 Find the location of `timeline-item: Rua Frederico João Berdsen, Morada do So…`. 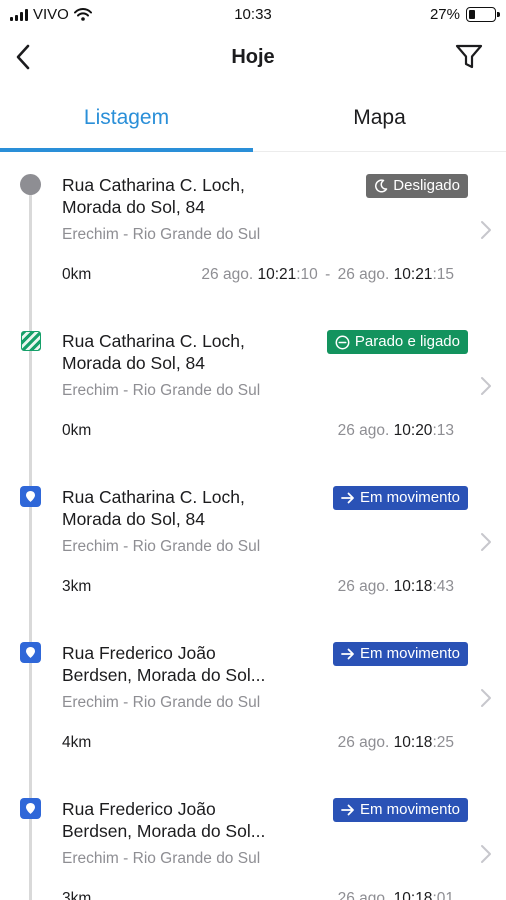

timeline-item: Rua Frederico João Berdsen, Morada do So… is located at coordinates (253, 838).